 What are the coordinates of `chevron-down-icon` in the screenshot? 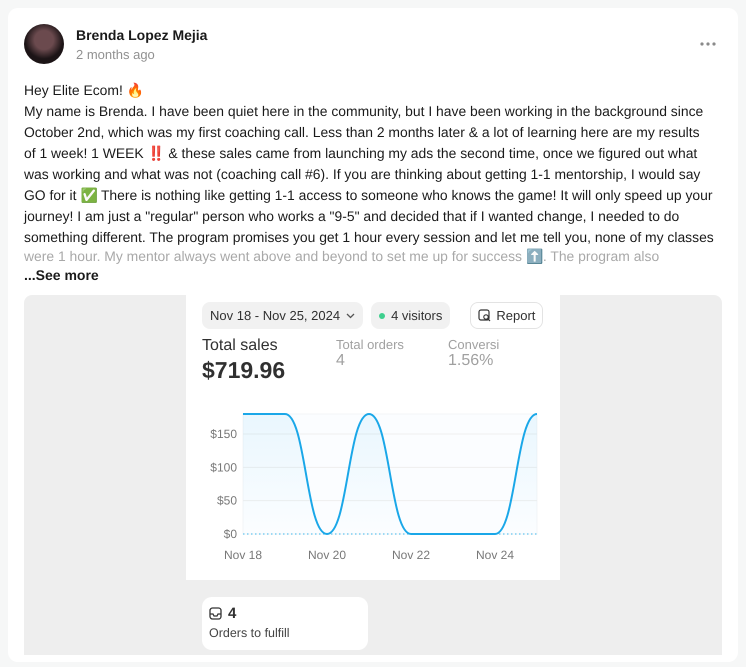 It's located at (351, 315).